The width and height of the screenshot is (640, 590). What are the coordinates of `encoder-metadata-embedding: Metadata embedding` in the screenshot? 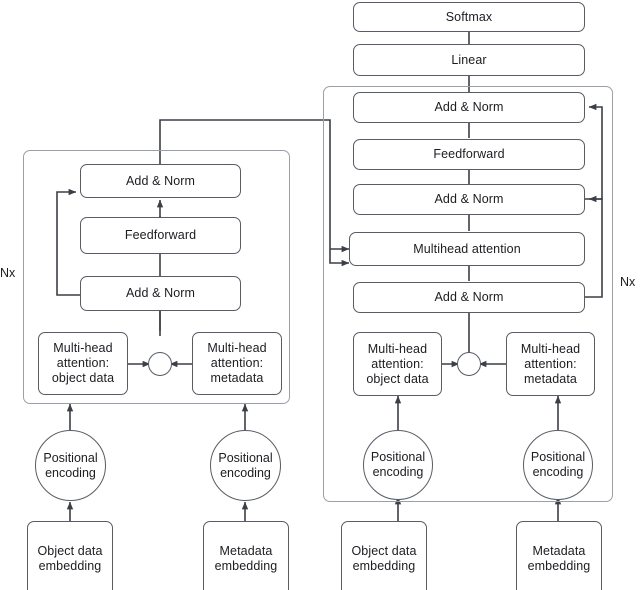 It's located at (246, 555).